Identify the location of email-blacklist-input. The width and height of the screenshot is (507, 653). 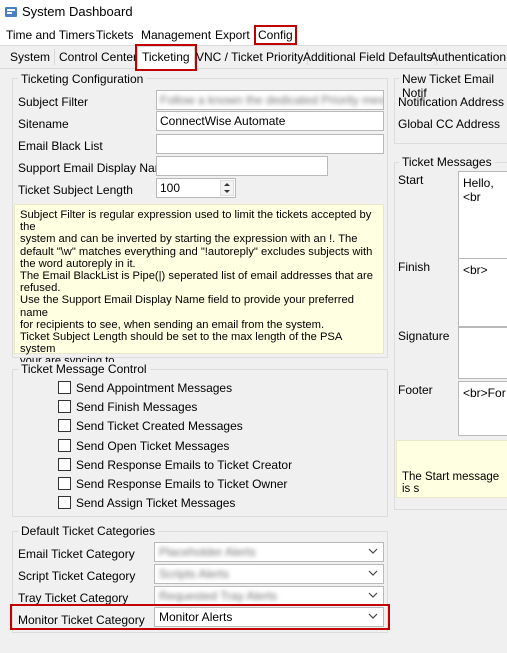
(270, 144).